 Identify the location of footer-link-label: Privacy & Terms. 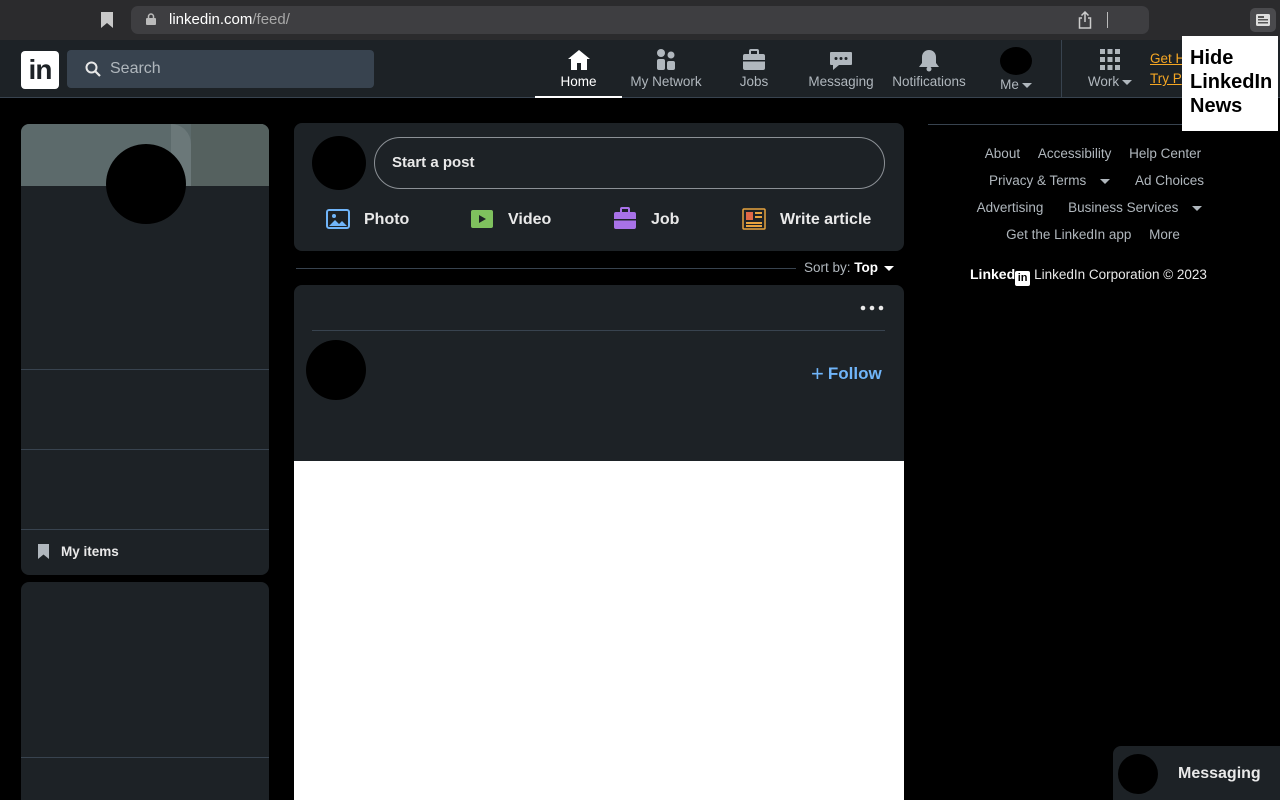
(1037, 180).